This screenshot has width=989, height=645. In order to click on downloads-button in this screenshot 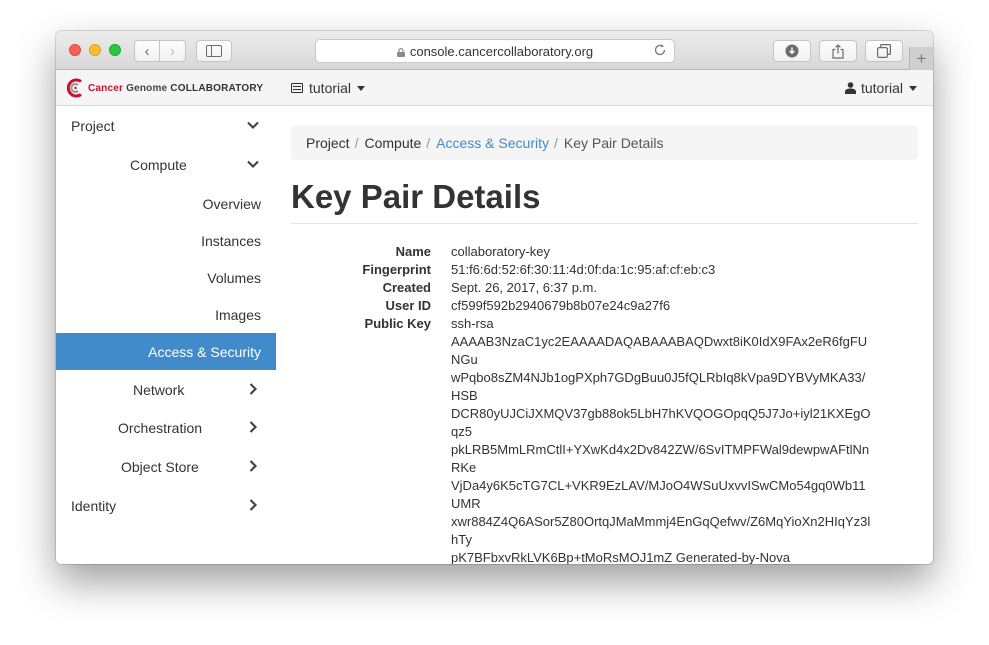, I will do `click(792, 51)`.